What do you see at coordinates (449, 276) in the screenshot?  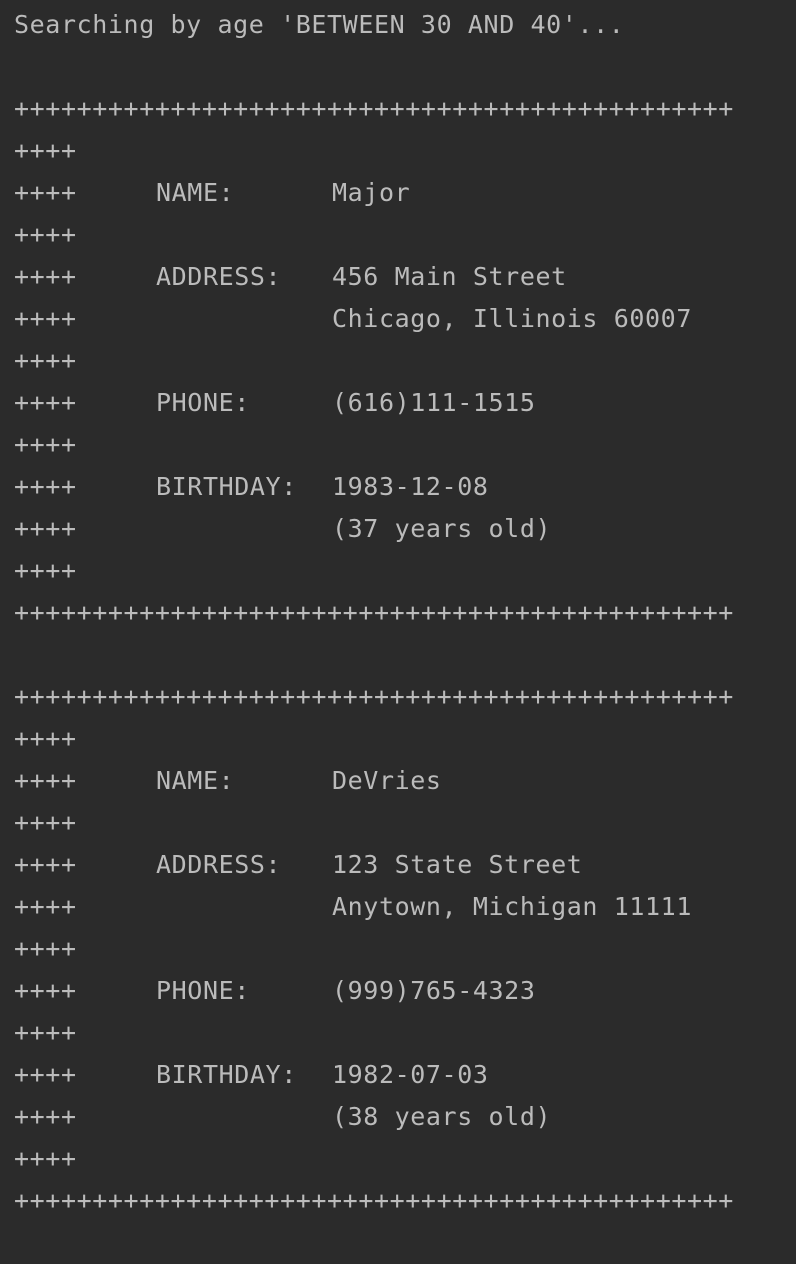 I see `address-line1-value: 456 Main Street` at bounding box center [449, 276].